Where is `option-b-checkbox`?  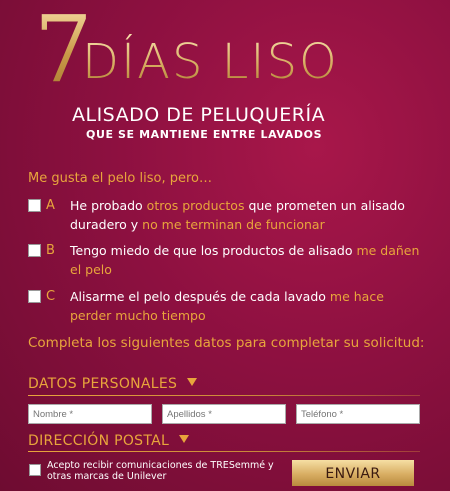
option-b-checkbox is located at coordinates (34, 250).